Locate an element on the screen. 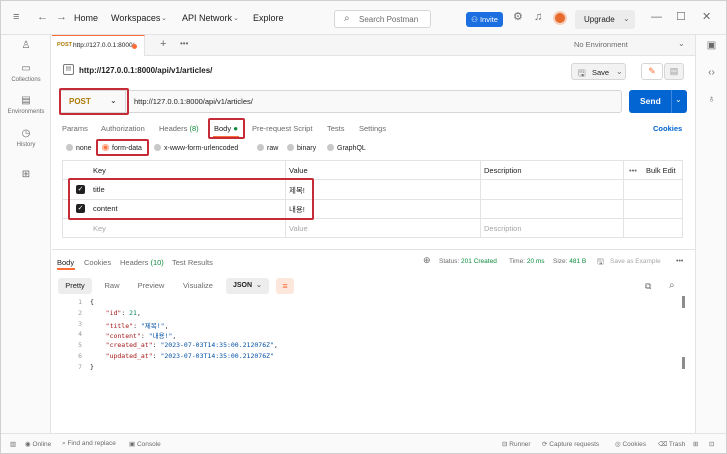  line-number: 4 is located at coordinates (80, 334).